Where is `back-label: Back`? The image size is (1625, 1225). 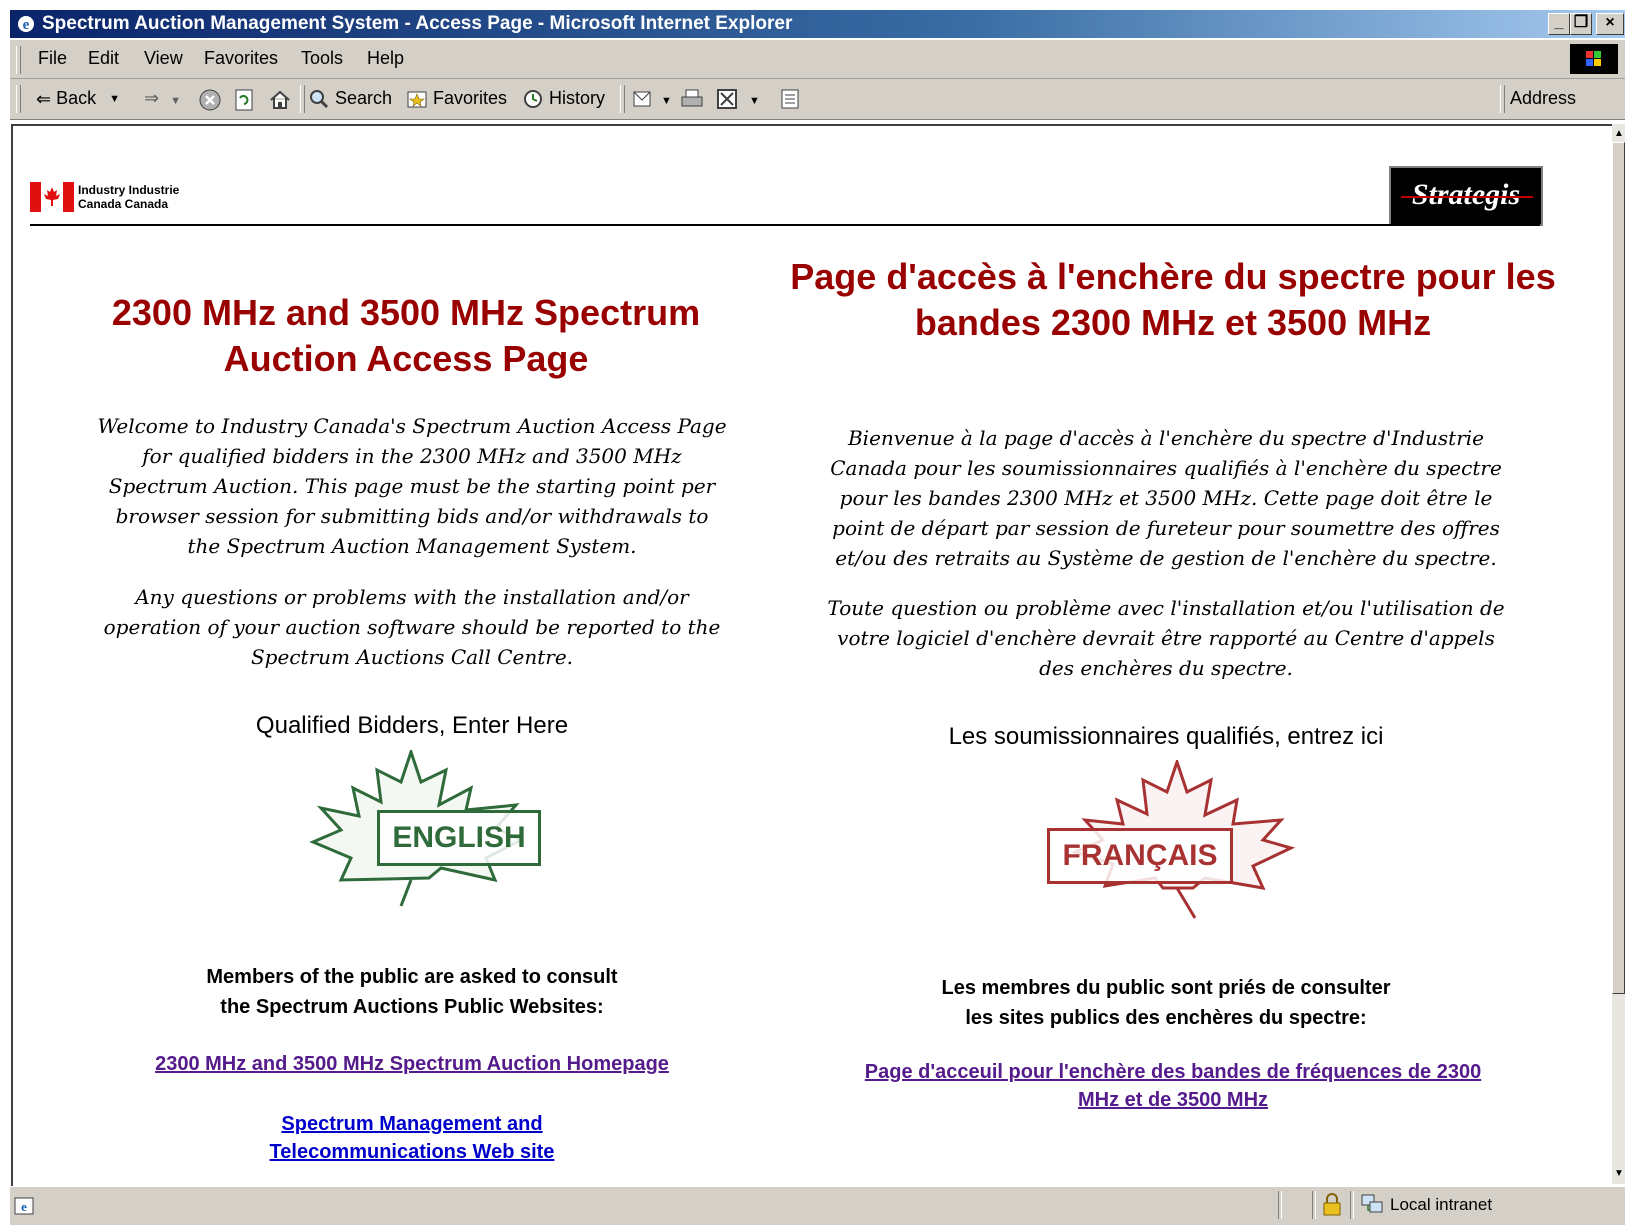
back-label: Back is located at coordinates (76, 98).